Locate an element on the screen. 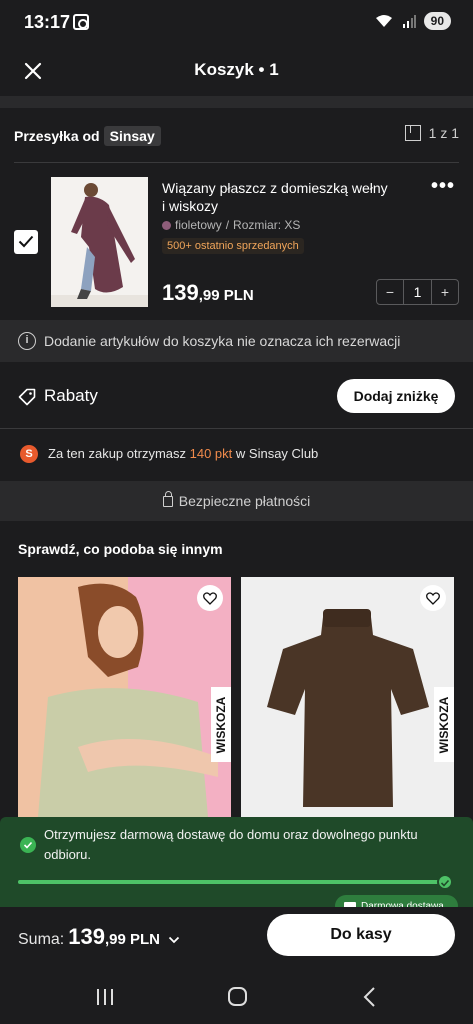  page-title: Koszyk • 1 is located at coordinates (236, 69).